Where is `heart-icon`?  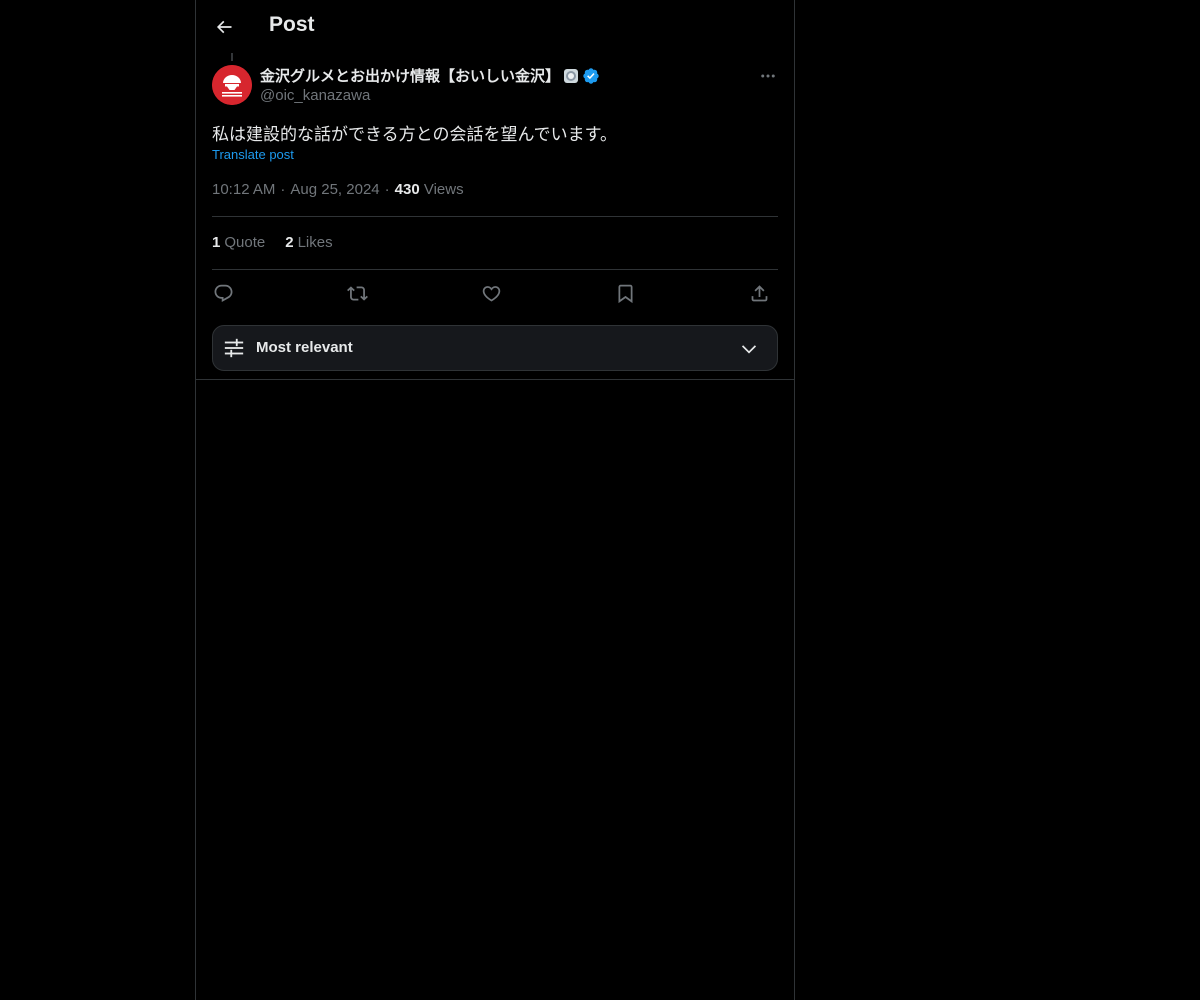
heart-icon is located at coordinates (491, 293).